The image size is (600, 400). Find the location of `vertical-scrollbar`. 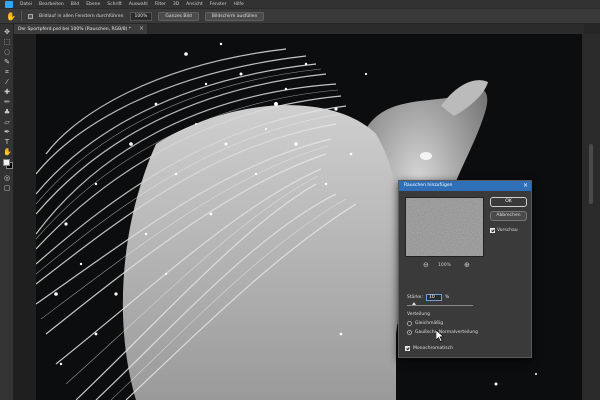

vertical-scrollbar is located at coordinates (591, 217).